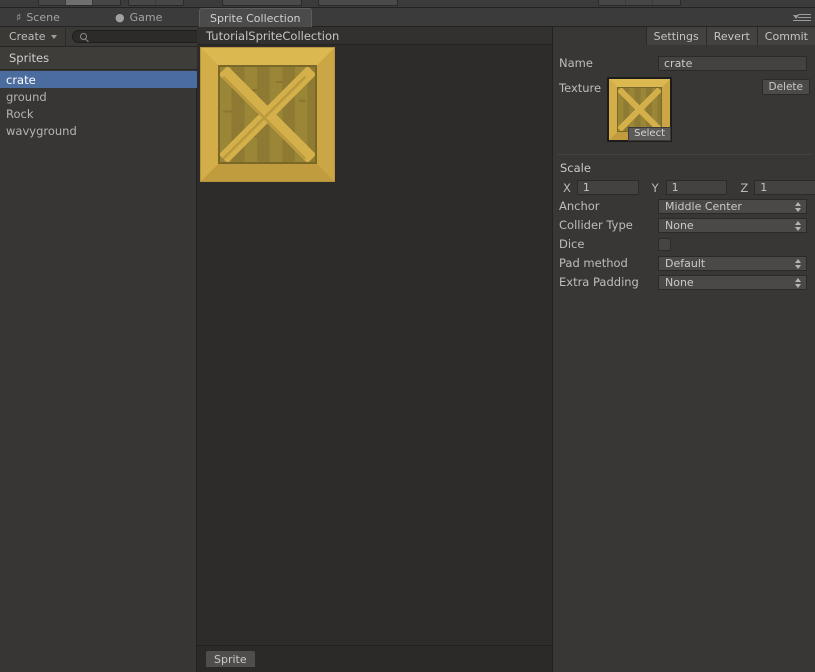 This screenshot has width=815, height=672. I want to click on commit-button: Commit, so click(785, 36).